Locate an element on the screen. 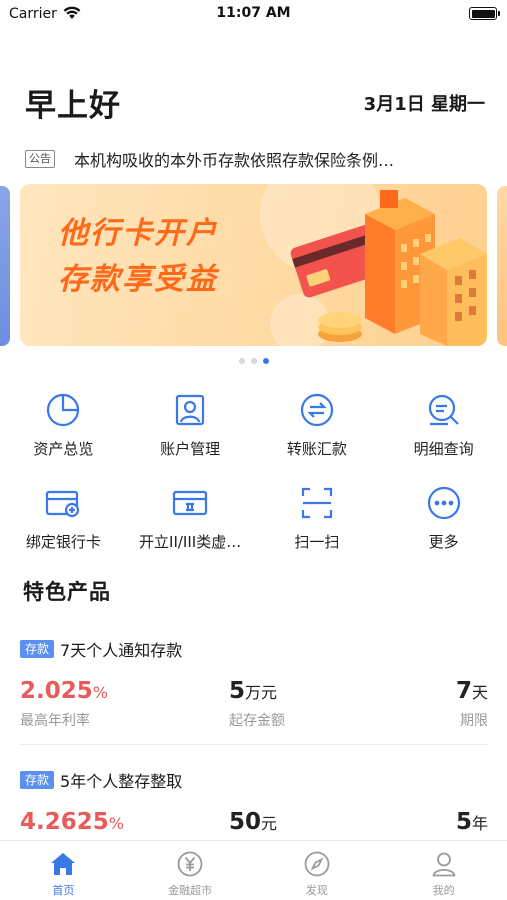  carousel-indicator is located at coordinates (253, 361).